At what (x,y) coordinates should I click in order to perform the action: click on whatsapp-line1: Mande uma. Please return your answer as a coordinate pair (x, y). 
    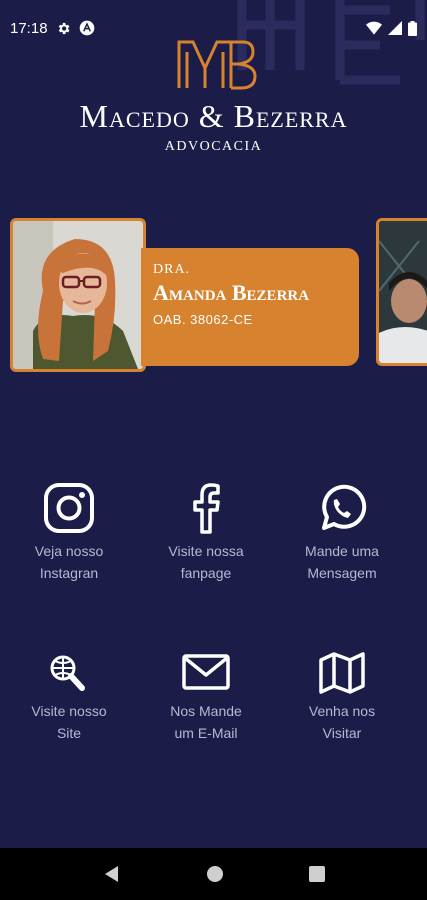
    Looking at the image, I should click on (342, 551).